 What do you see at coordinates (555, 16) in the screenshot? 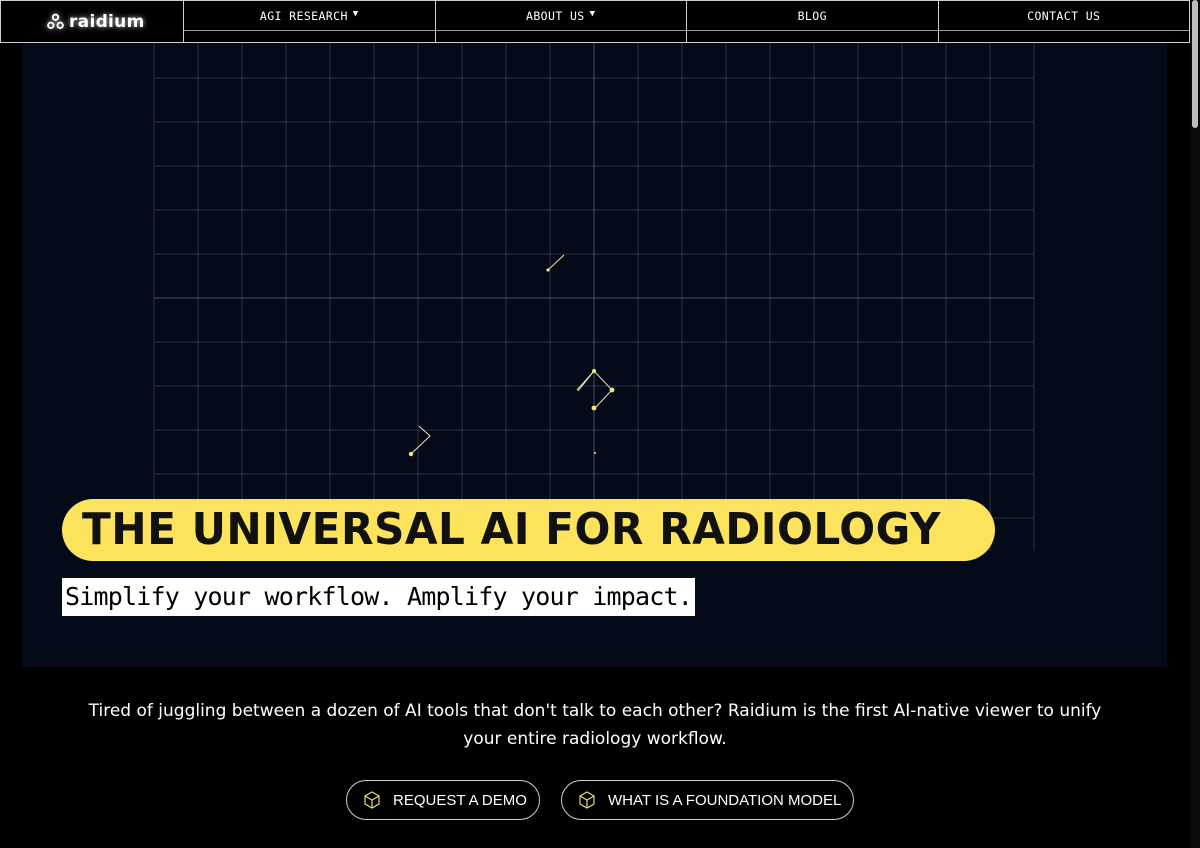
I see `nav-label: ABOUT US` at bounding box center [555, 16].